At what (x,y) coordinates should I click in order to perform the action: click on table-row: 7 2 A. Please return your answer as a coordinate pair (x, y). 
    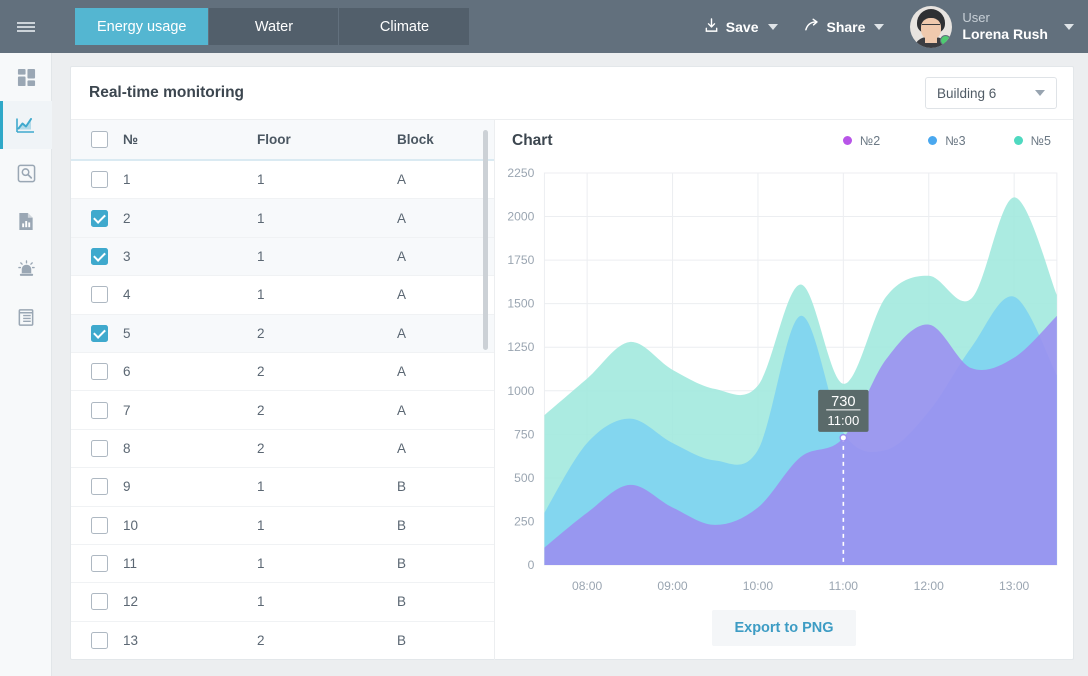
    Looking at the image, I should click on (282, 410).